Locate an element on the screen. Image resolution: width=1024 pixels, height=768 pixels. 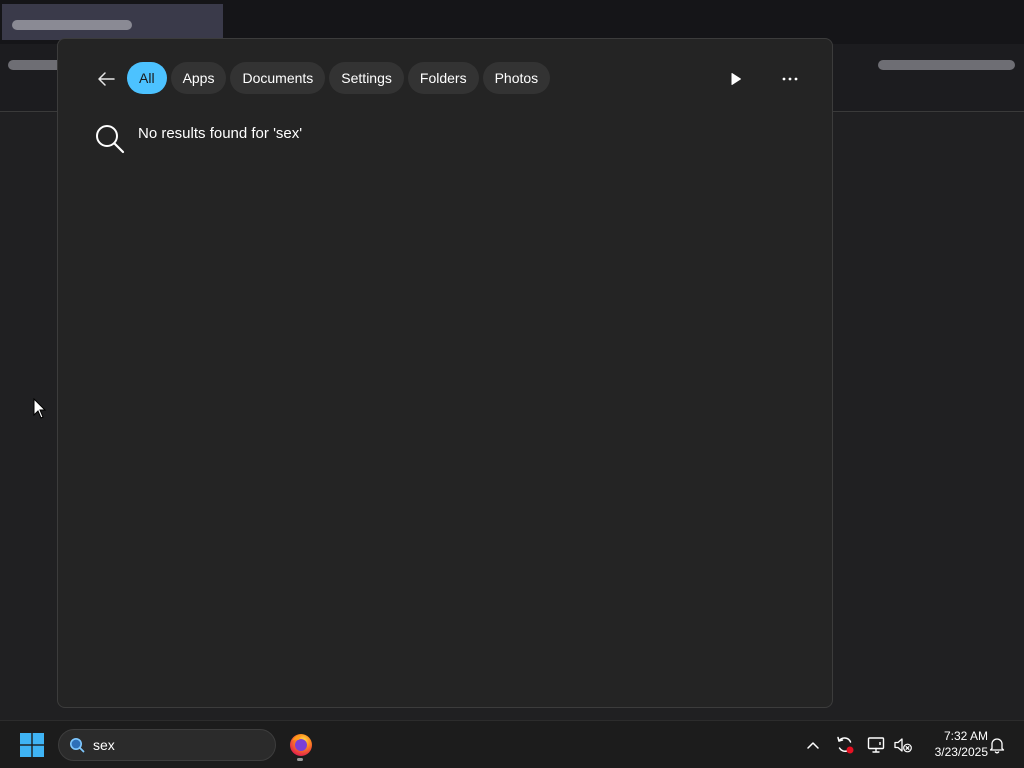
taskbar-clock: 7:32 AM 3/23/2025 is located at coordinates (953, 745).